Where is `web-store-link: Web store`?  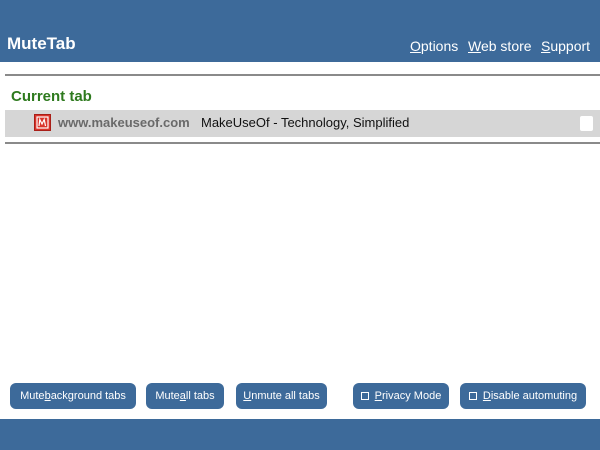 web-store-link: Web store is located at coordinates (500, 46).